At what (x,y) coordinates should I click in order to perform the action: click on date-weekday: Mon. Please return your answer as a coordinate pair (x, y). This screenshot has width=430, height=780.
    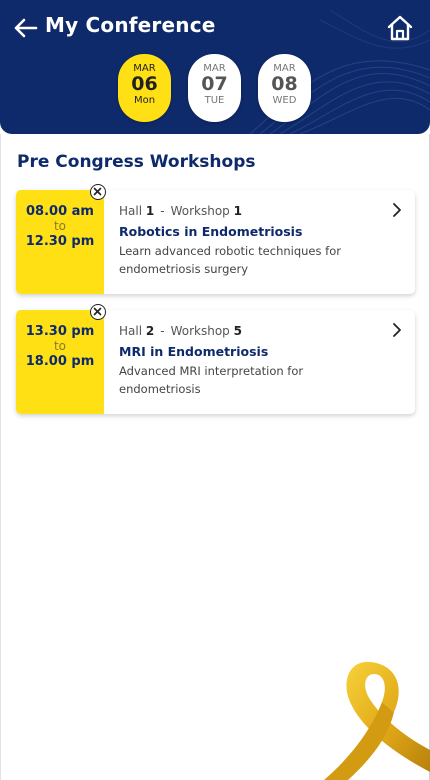
    Looking at the image, I should click on (144, 100).